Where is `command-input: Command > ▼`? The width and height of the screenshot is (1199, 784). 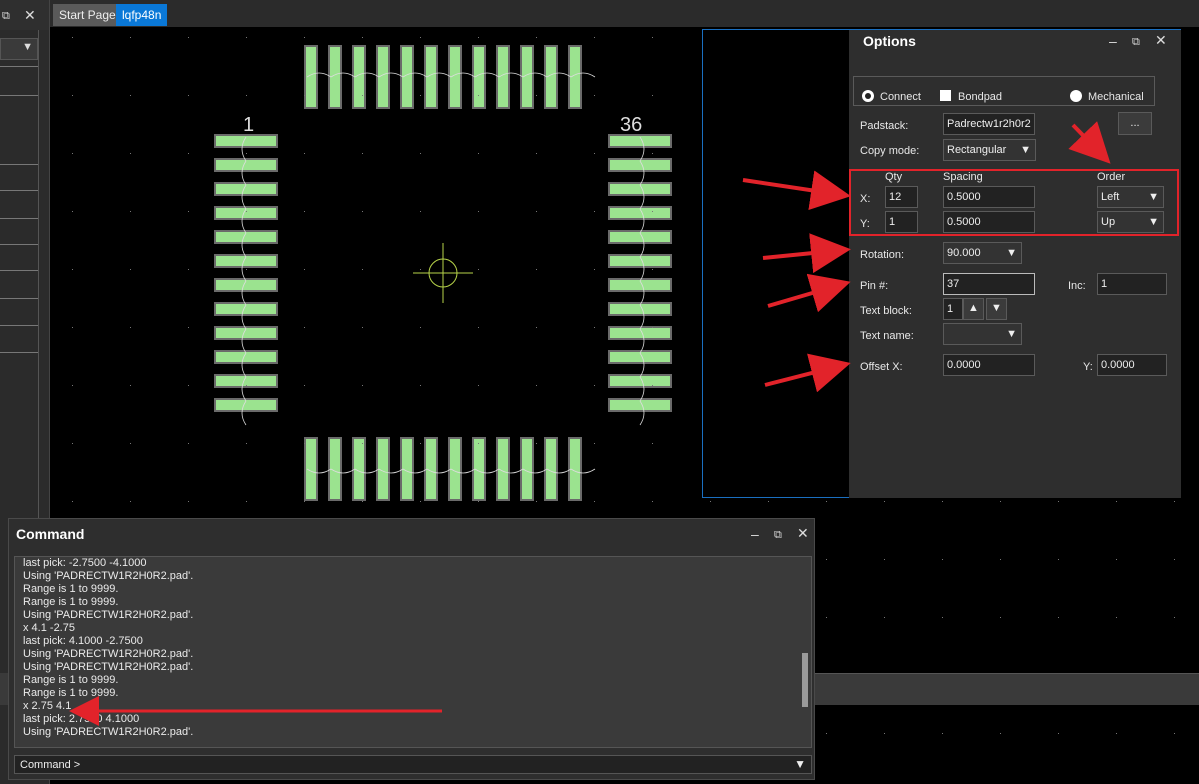
command-input: Command > ▼ is located at coordinates (413, 764).